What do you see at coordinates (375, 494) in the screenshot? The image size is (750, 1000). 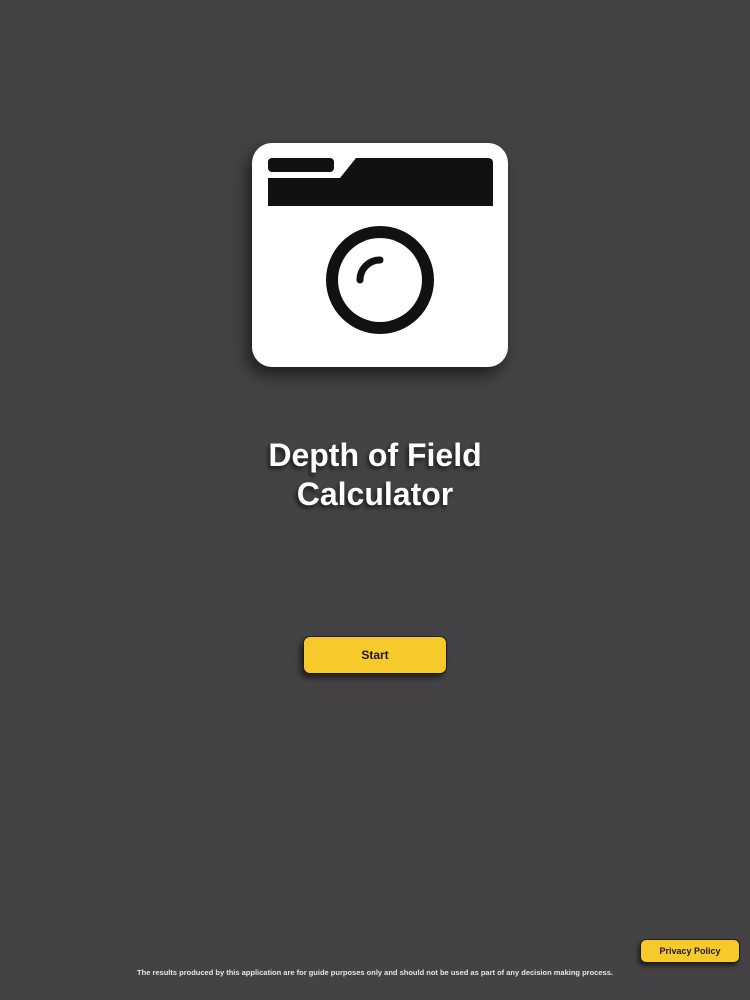 I see `app-title-line-2: Calculator` at bounding box center [375, 494].